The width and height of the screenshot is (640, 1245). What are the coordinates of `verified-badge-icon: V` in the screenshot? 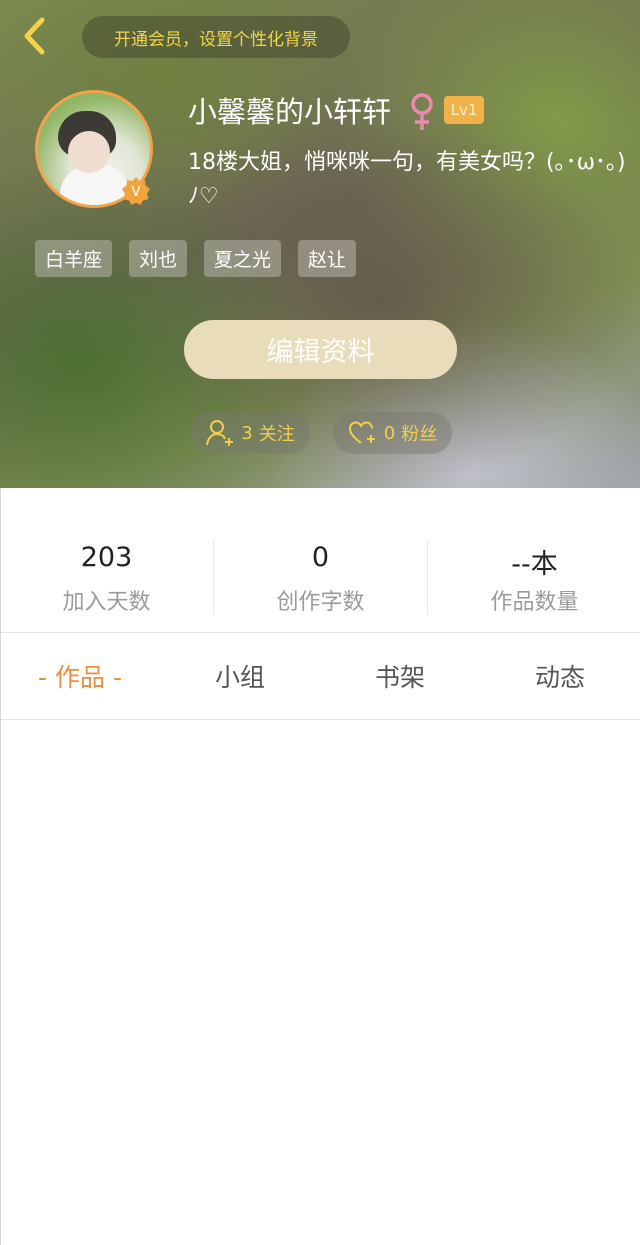 It's located at (136, 191).